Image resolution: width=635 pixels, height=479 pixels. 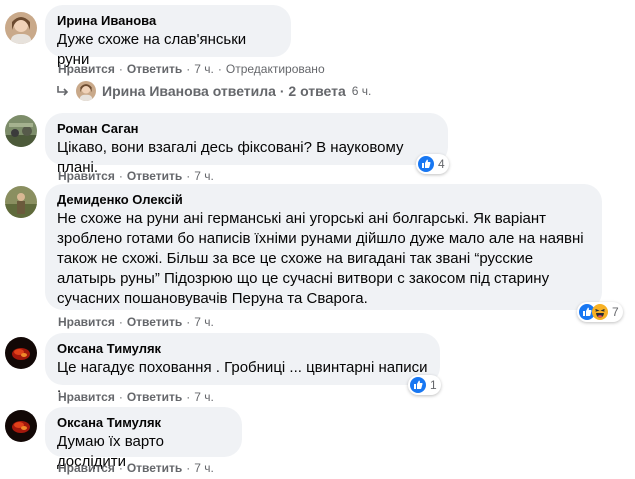 What do you see at coordinates (323, 200) in the screenshot?
I see `comment-author: Демиденко Олексій` at bounding box center [323, 200].